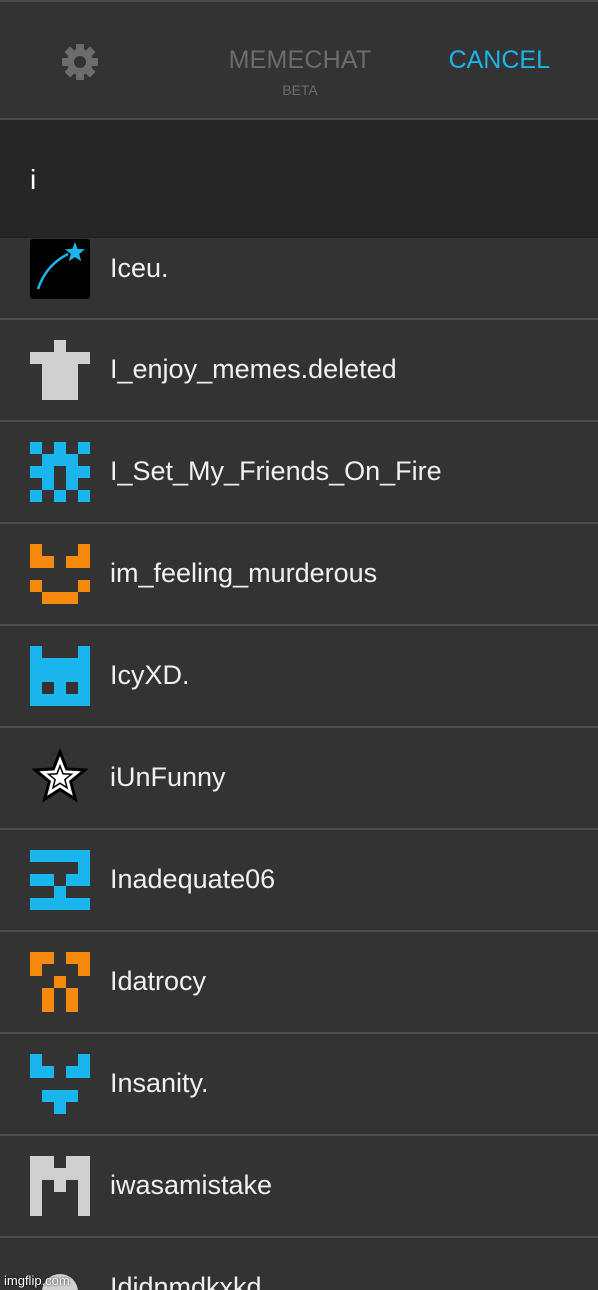 The height and width of the screenshot is (1290, 598). What do you see at coordinates (37, 1280) in the screenshot?
I see `watermark: imgflip.com` at bounding box center [37, 1280].